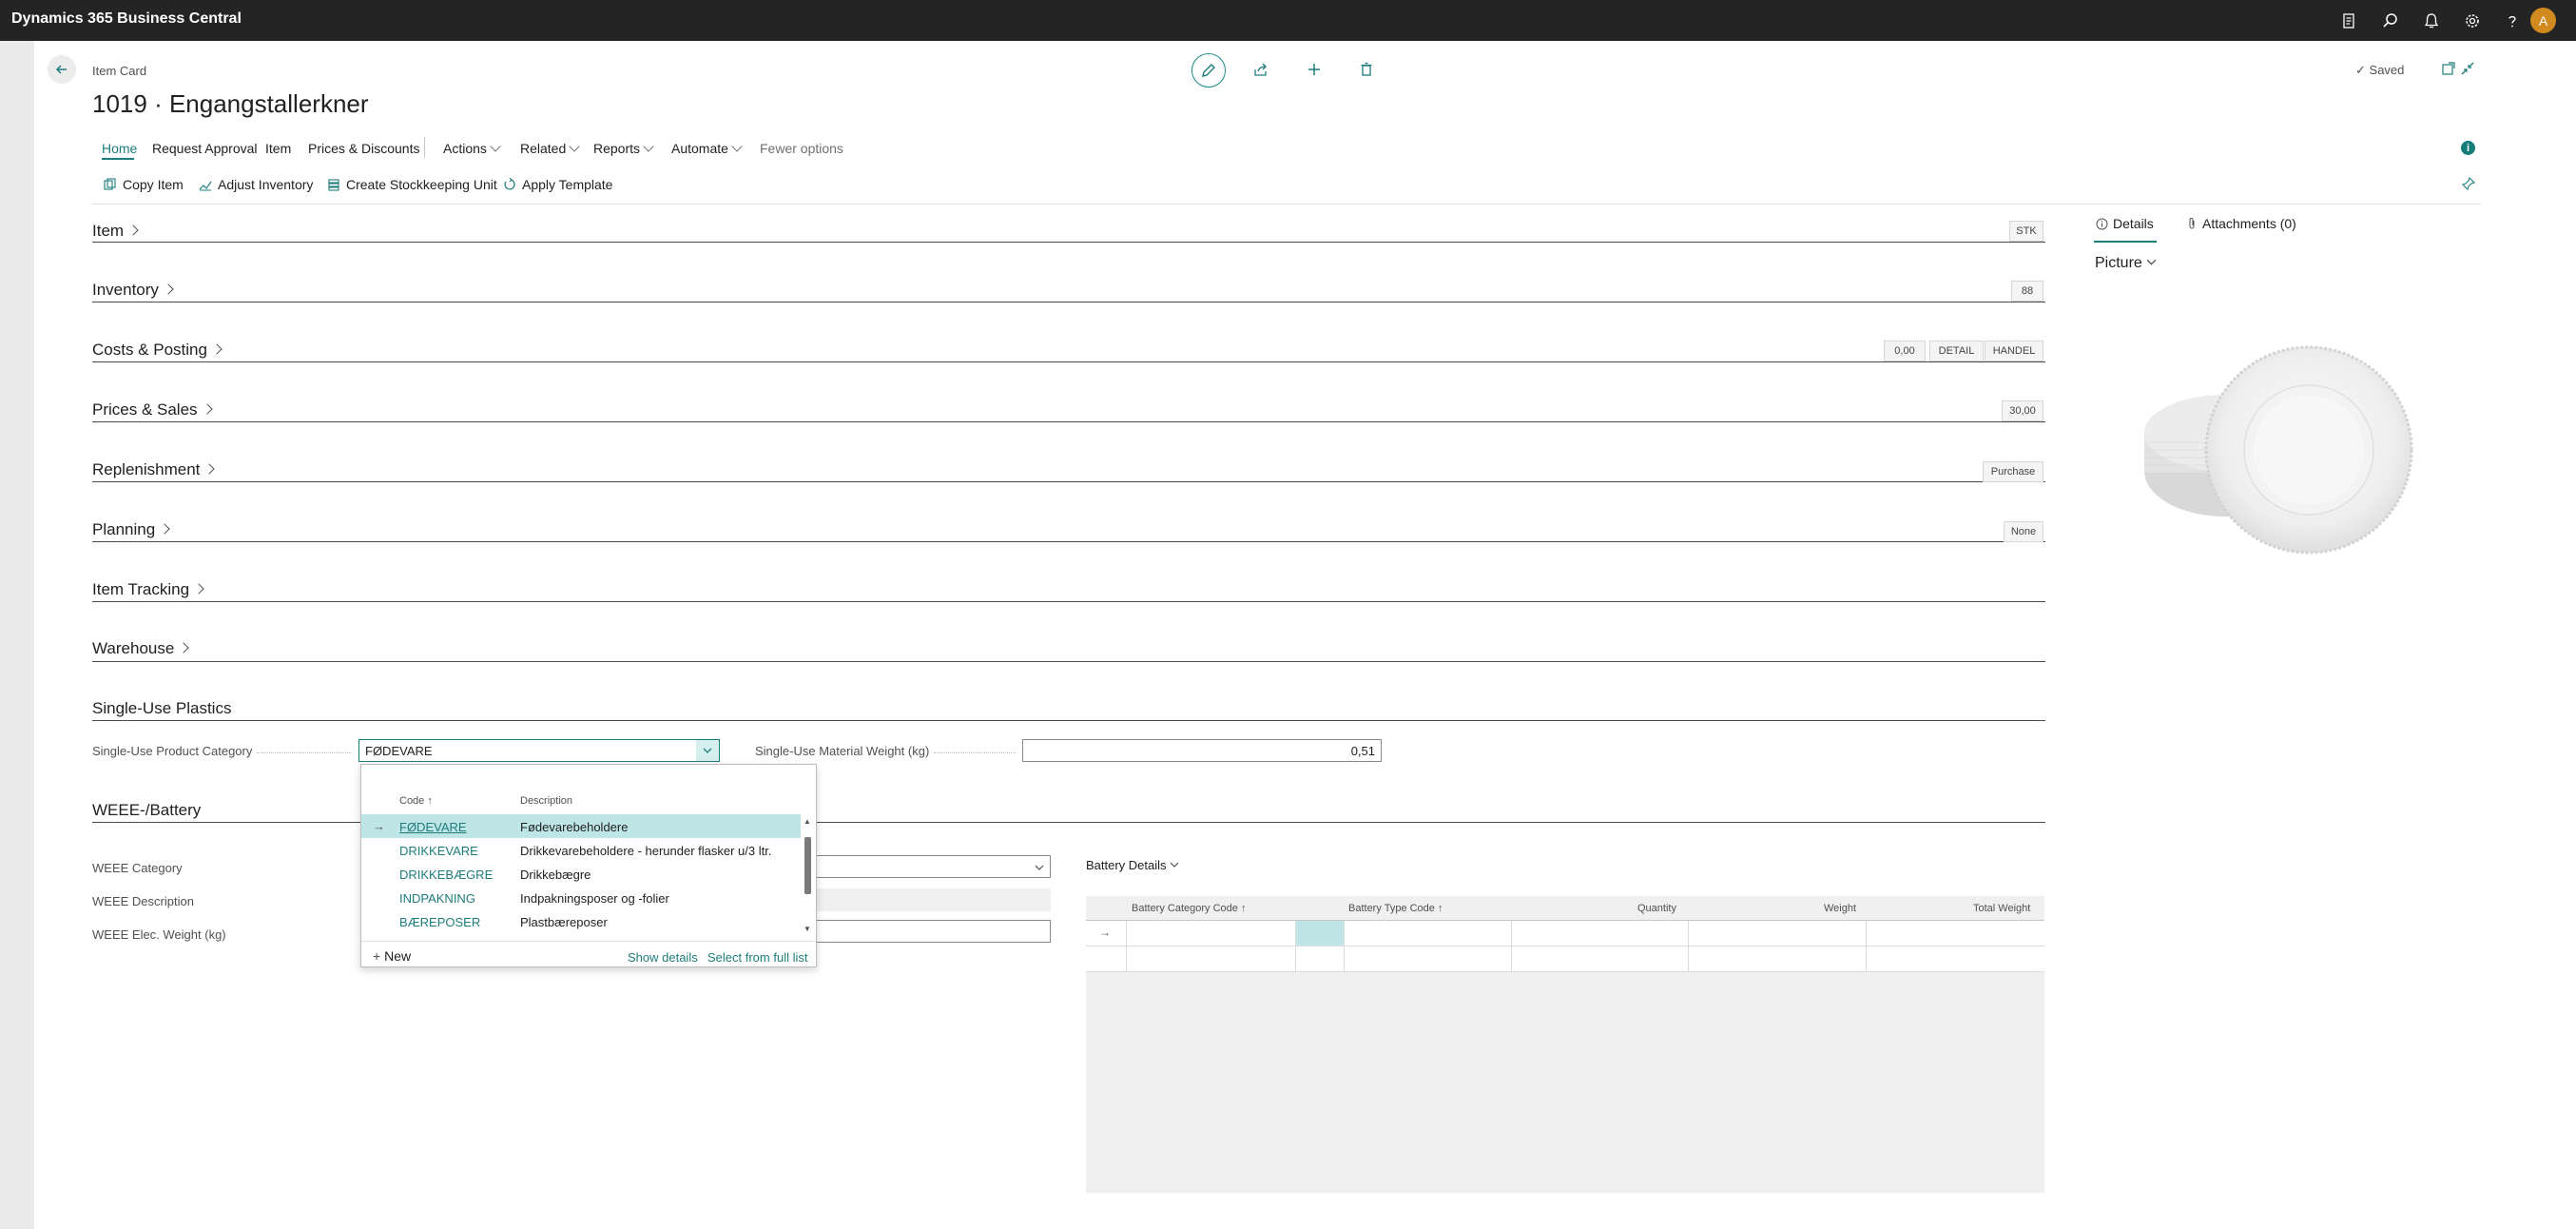 This screenshot has width=2576, height=1229. What do you see at coordinates (131, 529) in the screenshot?
I see `fasttab-planning: Planning` at bounding box center [131, 529].